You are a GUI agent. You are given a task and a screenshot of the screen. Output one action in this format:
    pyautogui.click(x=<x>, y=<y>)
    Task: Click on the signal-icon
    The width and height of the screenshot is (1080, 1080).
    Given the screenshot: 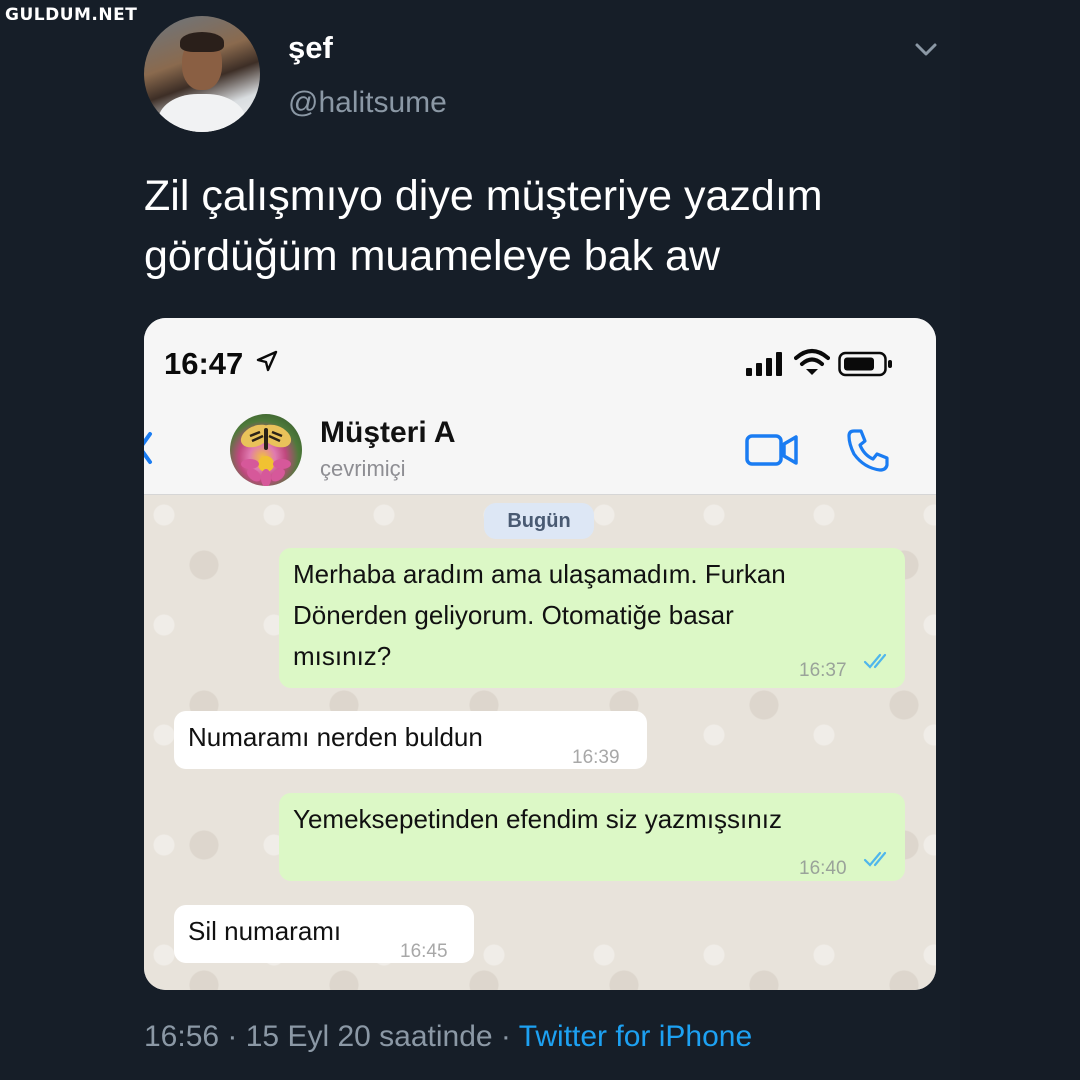 What is the action you would take?
    pyautogui.click(x=764, y=364)
    